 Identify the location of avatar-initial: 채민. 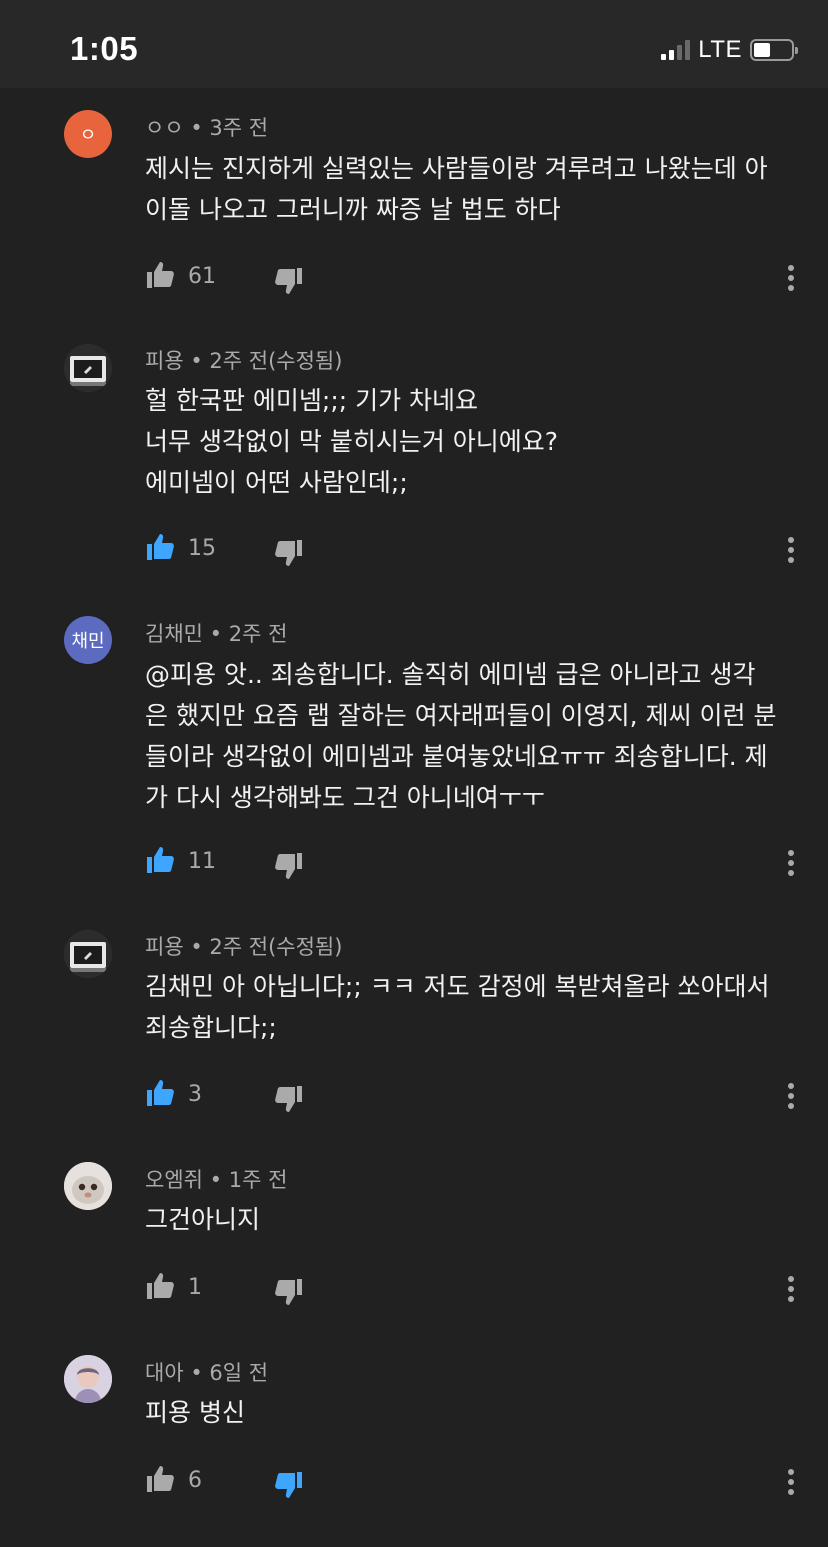
(88, 641).